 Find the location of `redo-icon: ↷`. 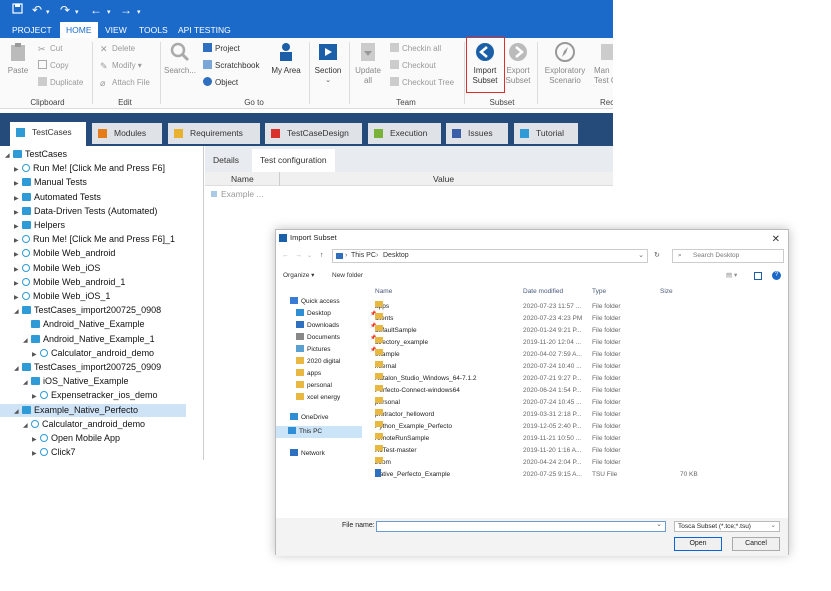

redo-icon: ↷ is located at coordinates (65, 10).